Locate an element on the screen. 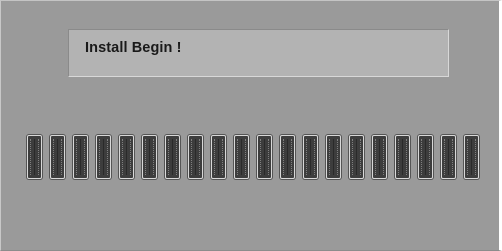 The width and height of the screenshot is (502, 251). install-message-box: Install Begin ! is located at coordinates (258, 53).